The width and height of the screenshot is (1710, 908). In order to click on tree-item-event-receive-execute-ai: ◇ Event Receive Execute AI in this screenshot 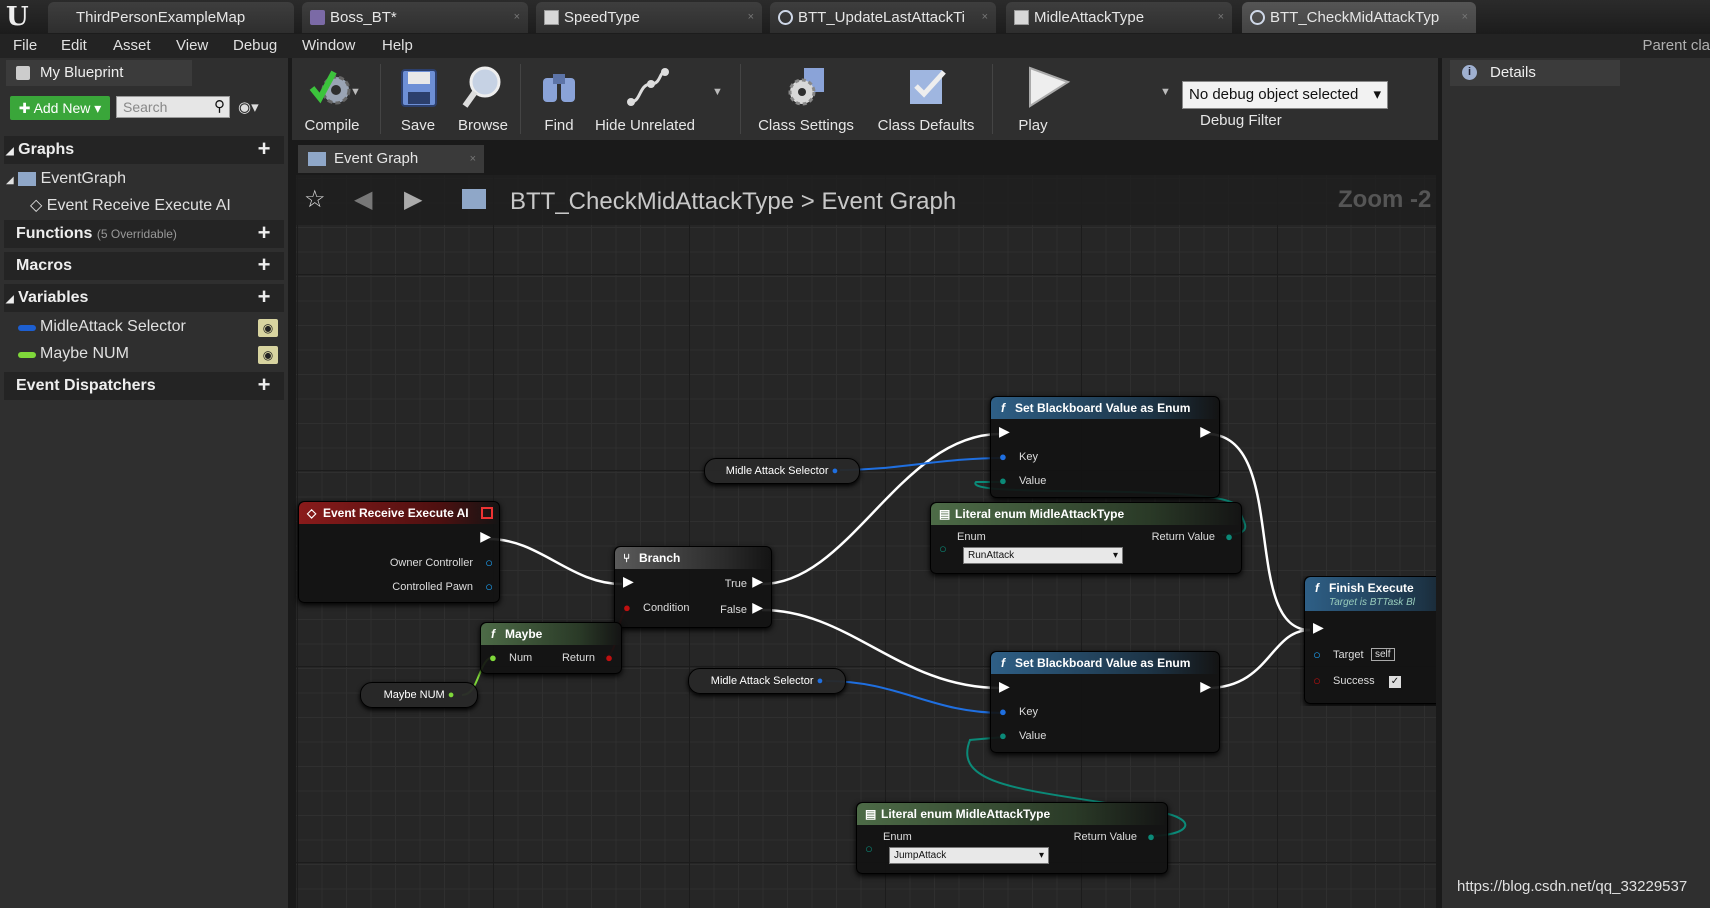, I will do `click(130, 205)`.